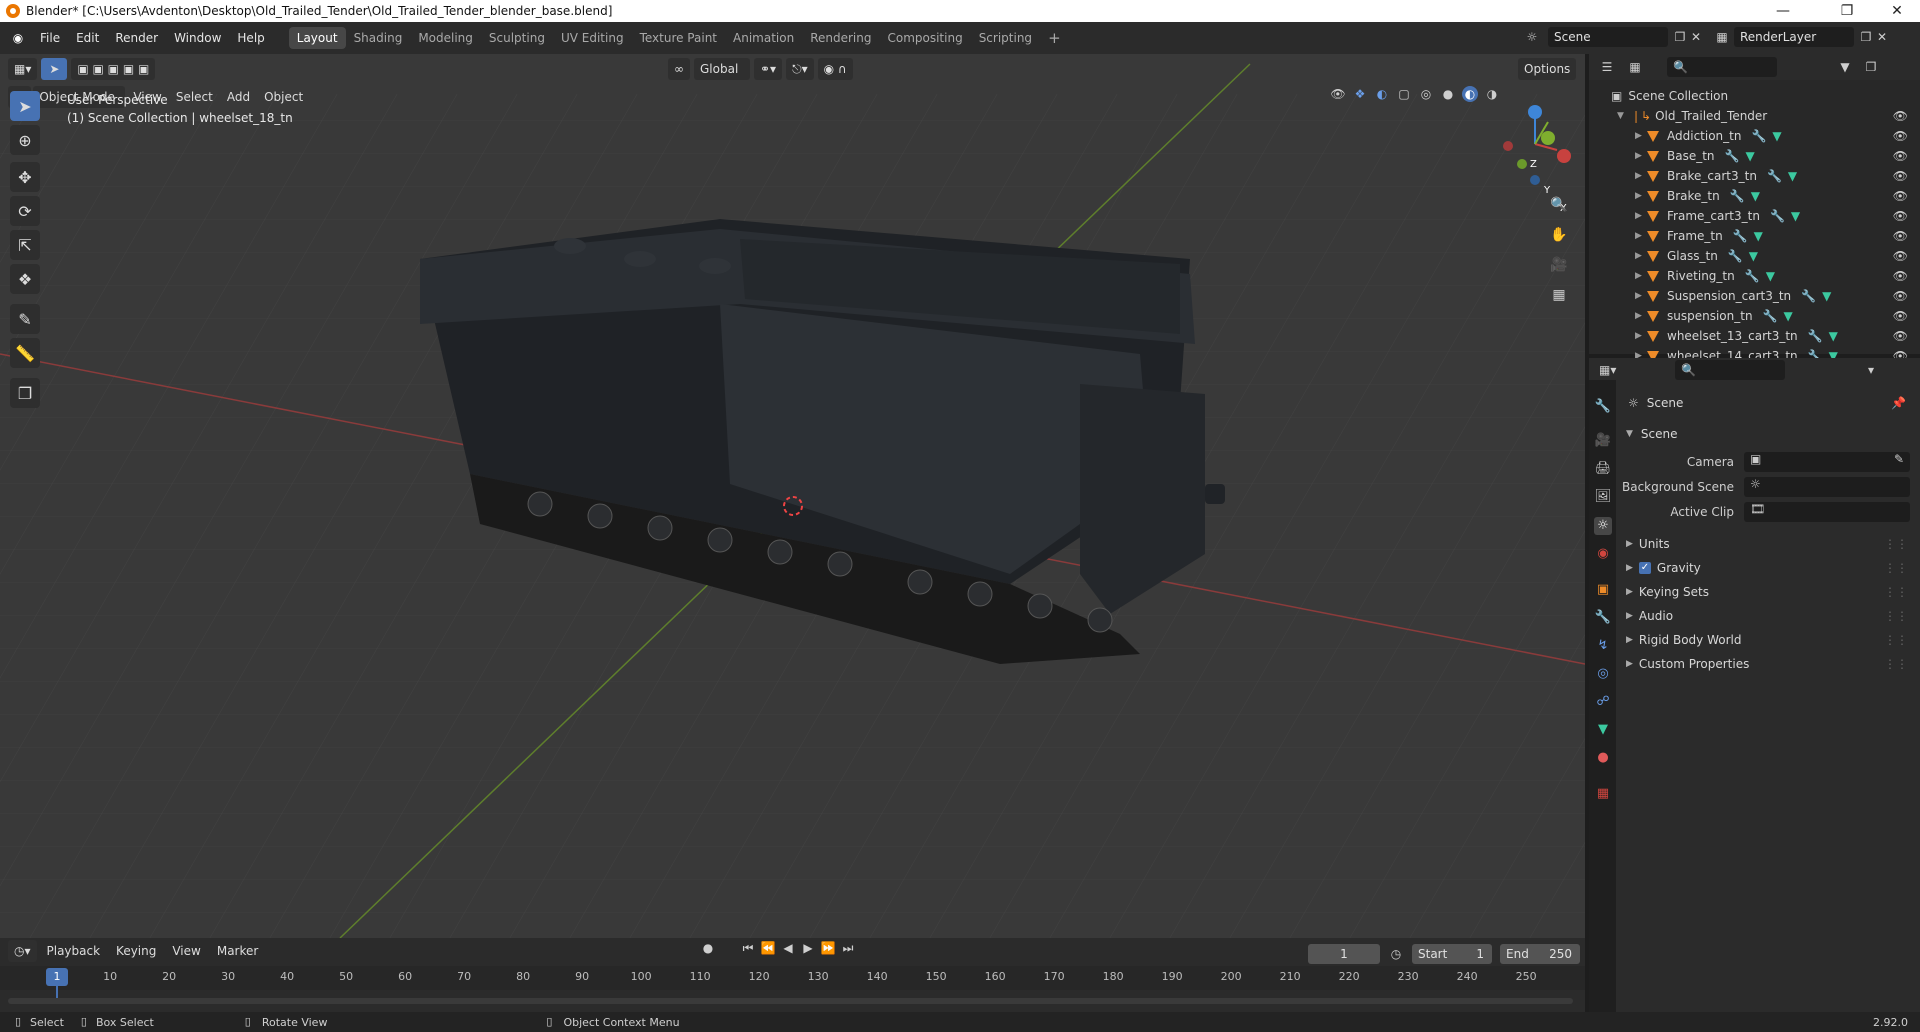  Describe the element at coordinates (1754, 256) in the screenshot. I see `outliner-object-row: ▶ Glass_tn 🔧 ▼ 👁` at that location.